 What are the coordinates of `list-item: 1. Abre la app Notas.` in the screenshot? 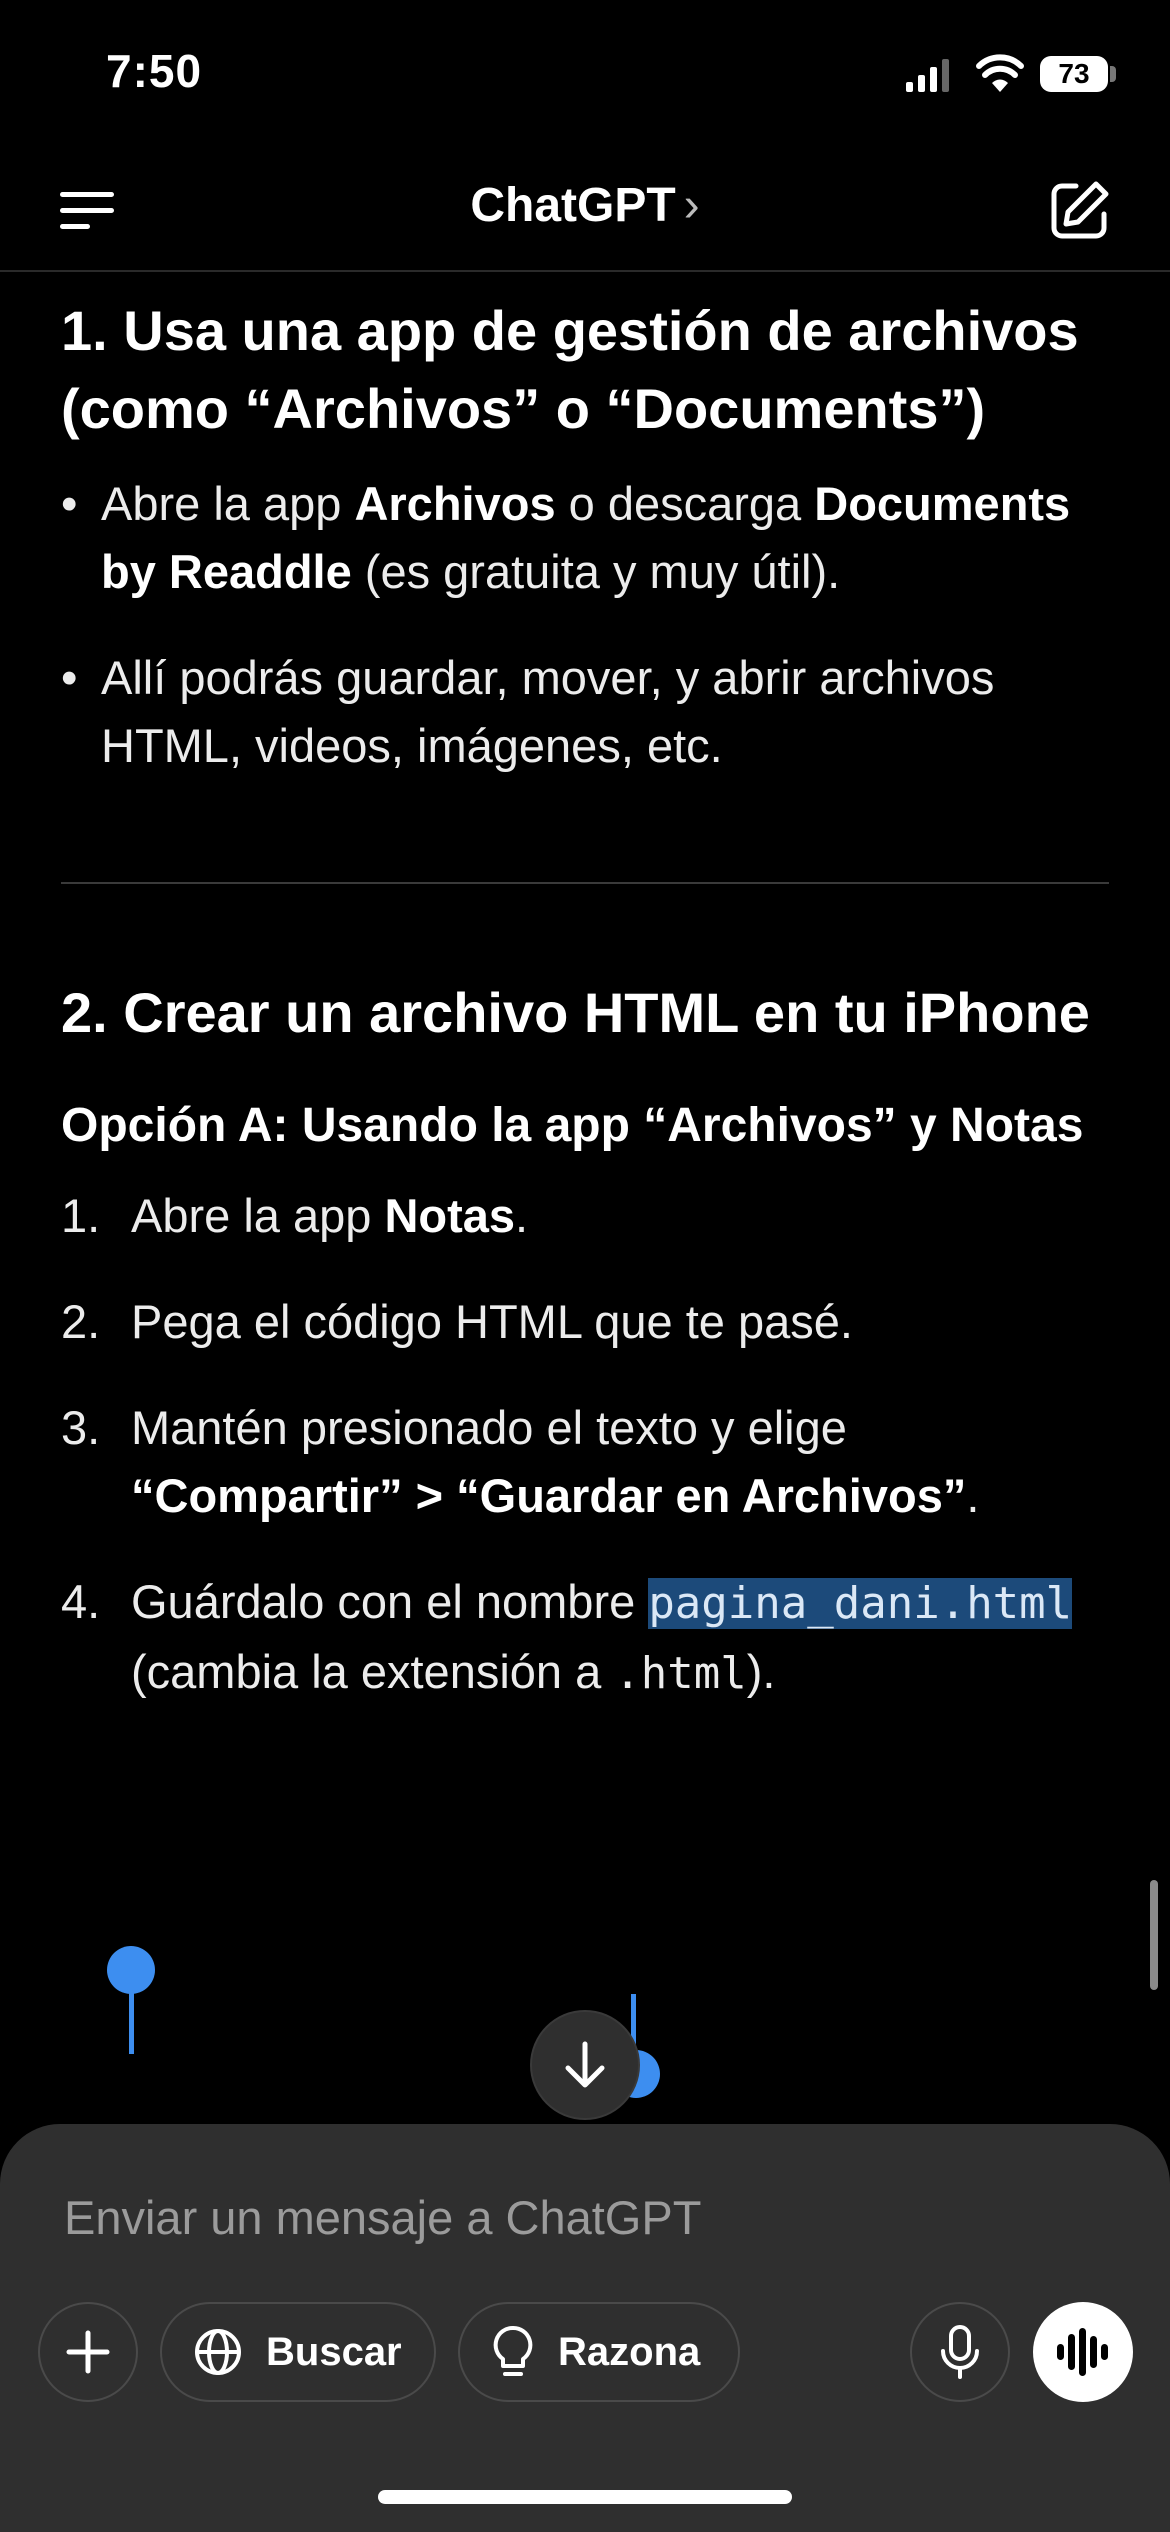 It's located at (295, 1215).